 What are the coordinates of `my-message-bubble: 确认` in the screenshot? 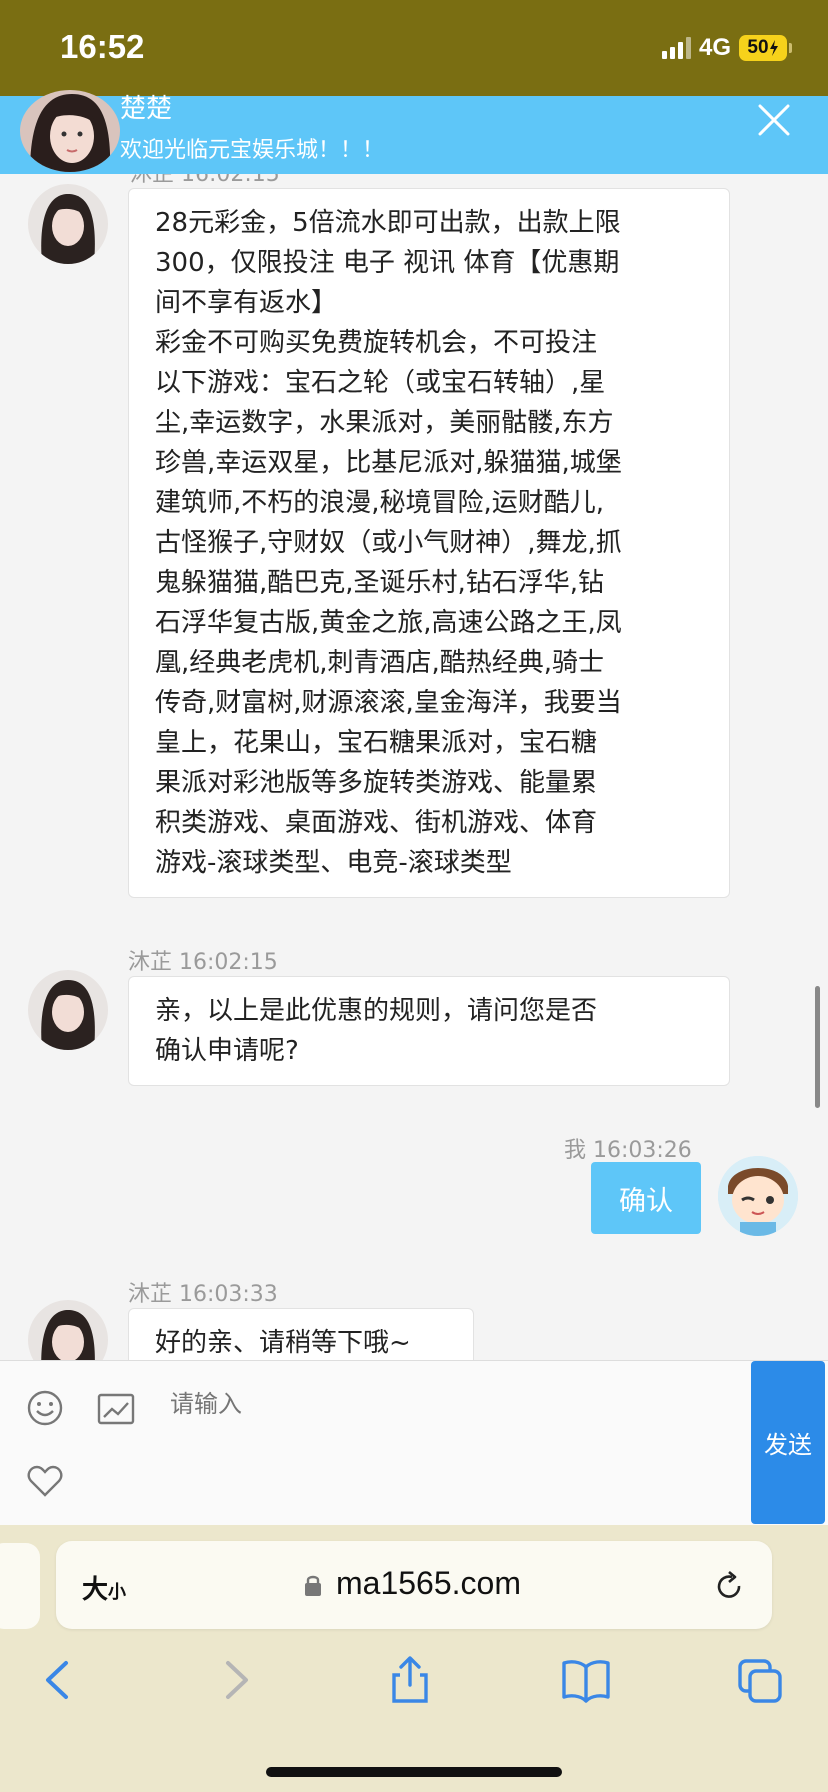 It's located at (646, 1198).